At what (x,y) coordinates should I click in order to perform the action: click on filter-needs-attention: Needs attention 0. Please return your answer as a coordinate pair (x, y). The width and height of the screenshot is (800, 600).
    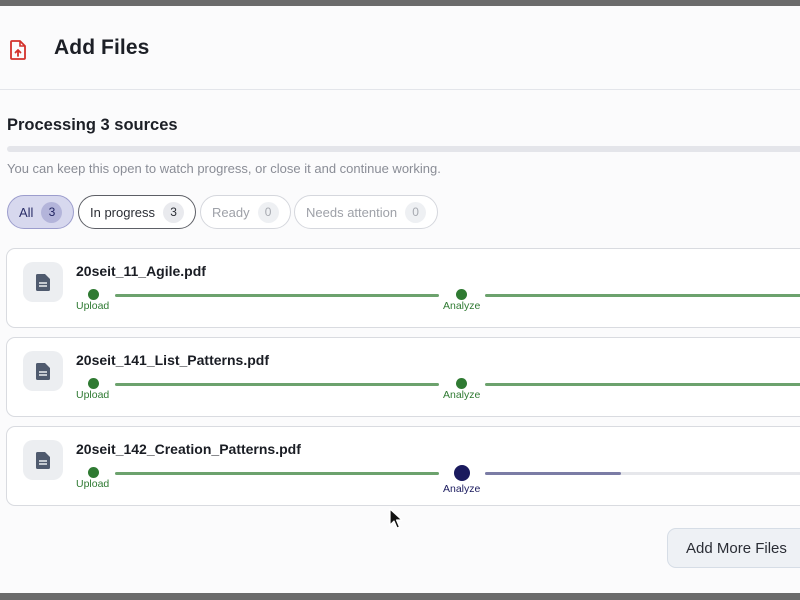
    Looking at the image, I should click on (366, 212).